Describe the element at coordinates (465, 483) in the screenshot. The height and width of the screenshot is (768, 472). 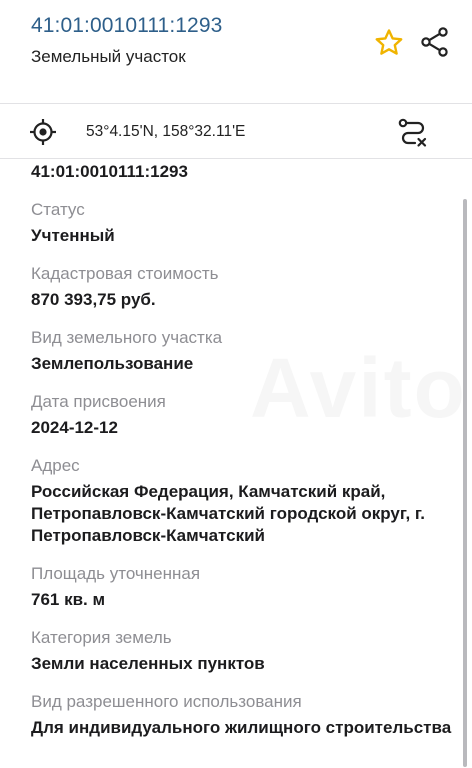
I see `scrollbar` at that location.